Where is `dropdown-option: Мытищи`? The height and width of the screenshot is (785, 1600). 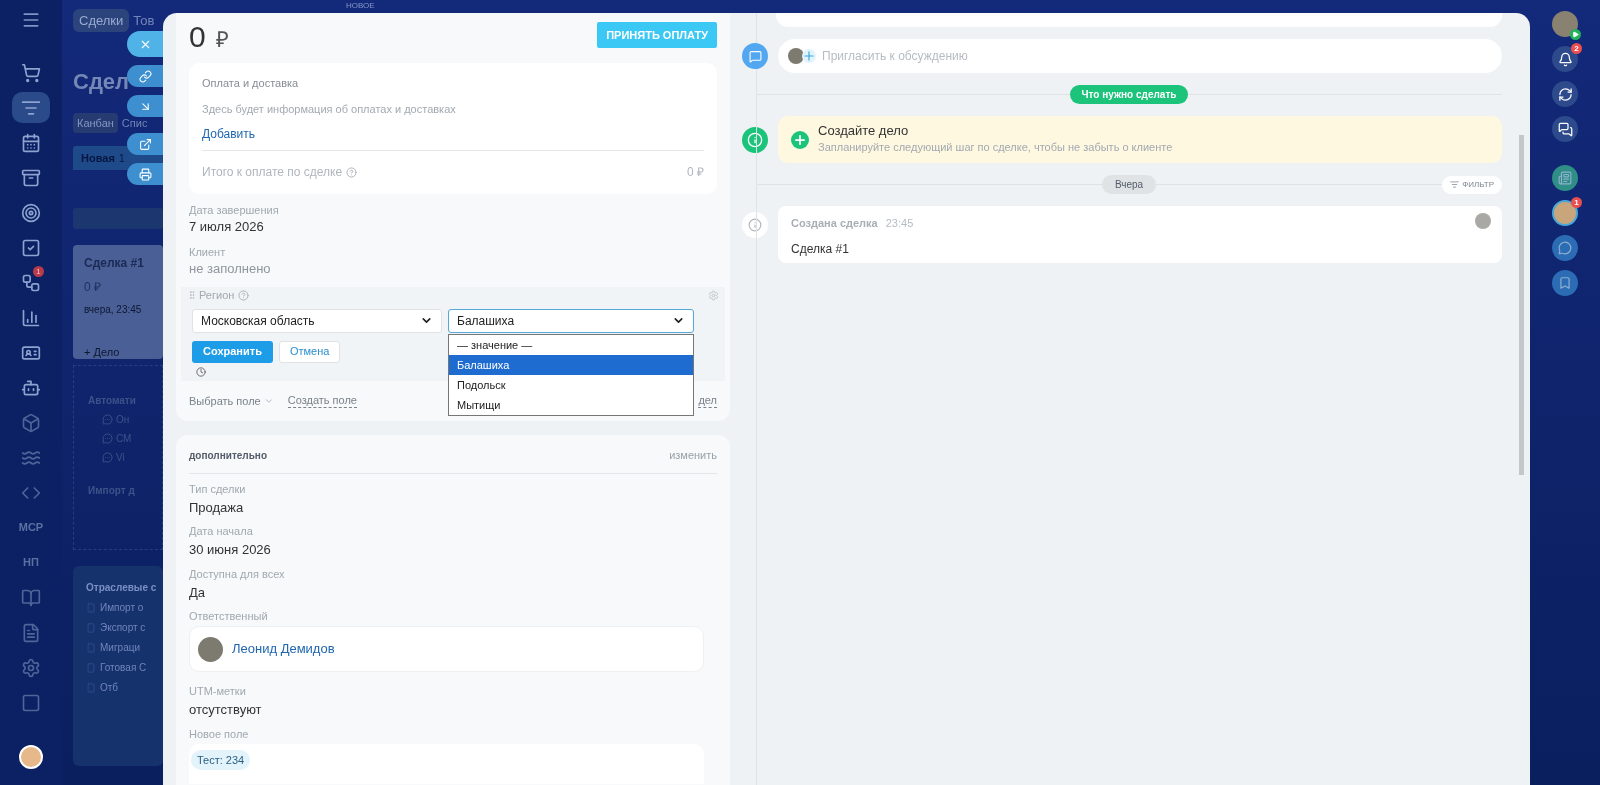
dropdown-option: Мытищи is located at coordinates (571, 404).